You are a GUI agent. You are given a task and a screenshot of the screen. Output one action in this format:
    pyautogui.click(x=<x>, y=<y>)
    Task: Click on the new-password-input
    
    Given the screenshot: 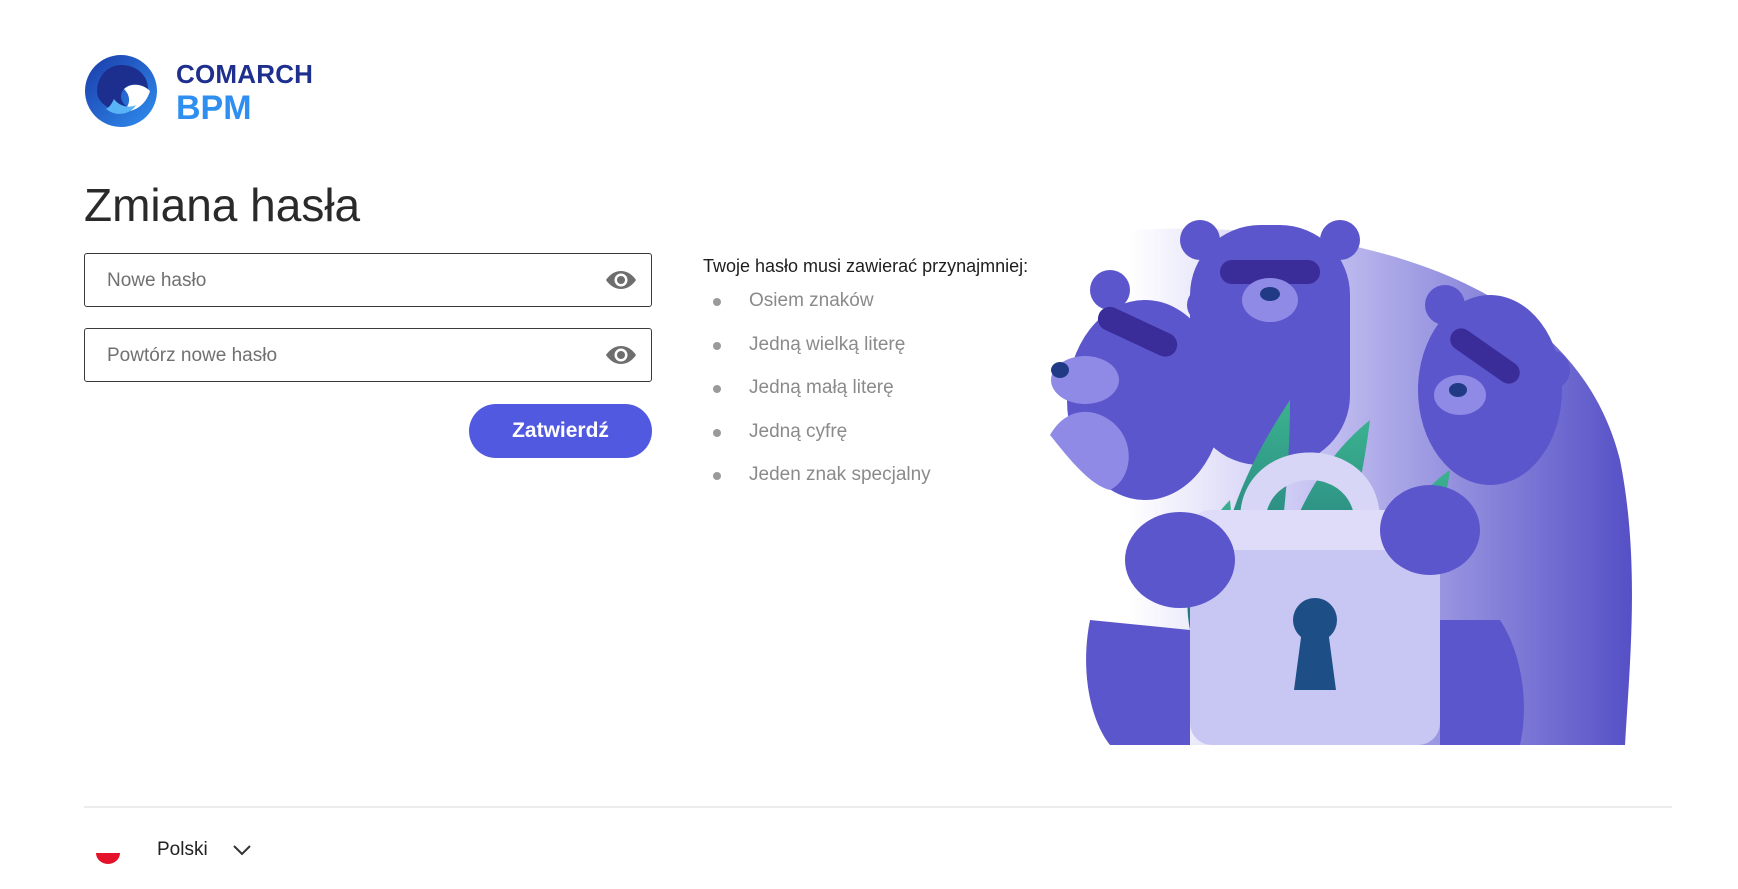 What is the action you would take?
    pyautogui.click(x=347, y=280)
    